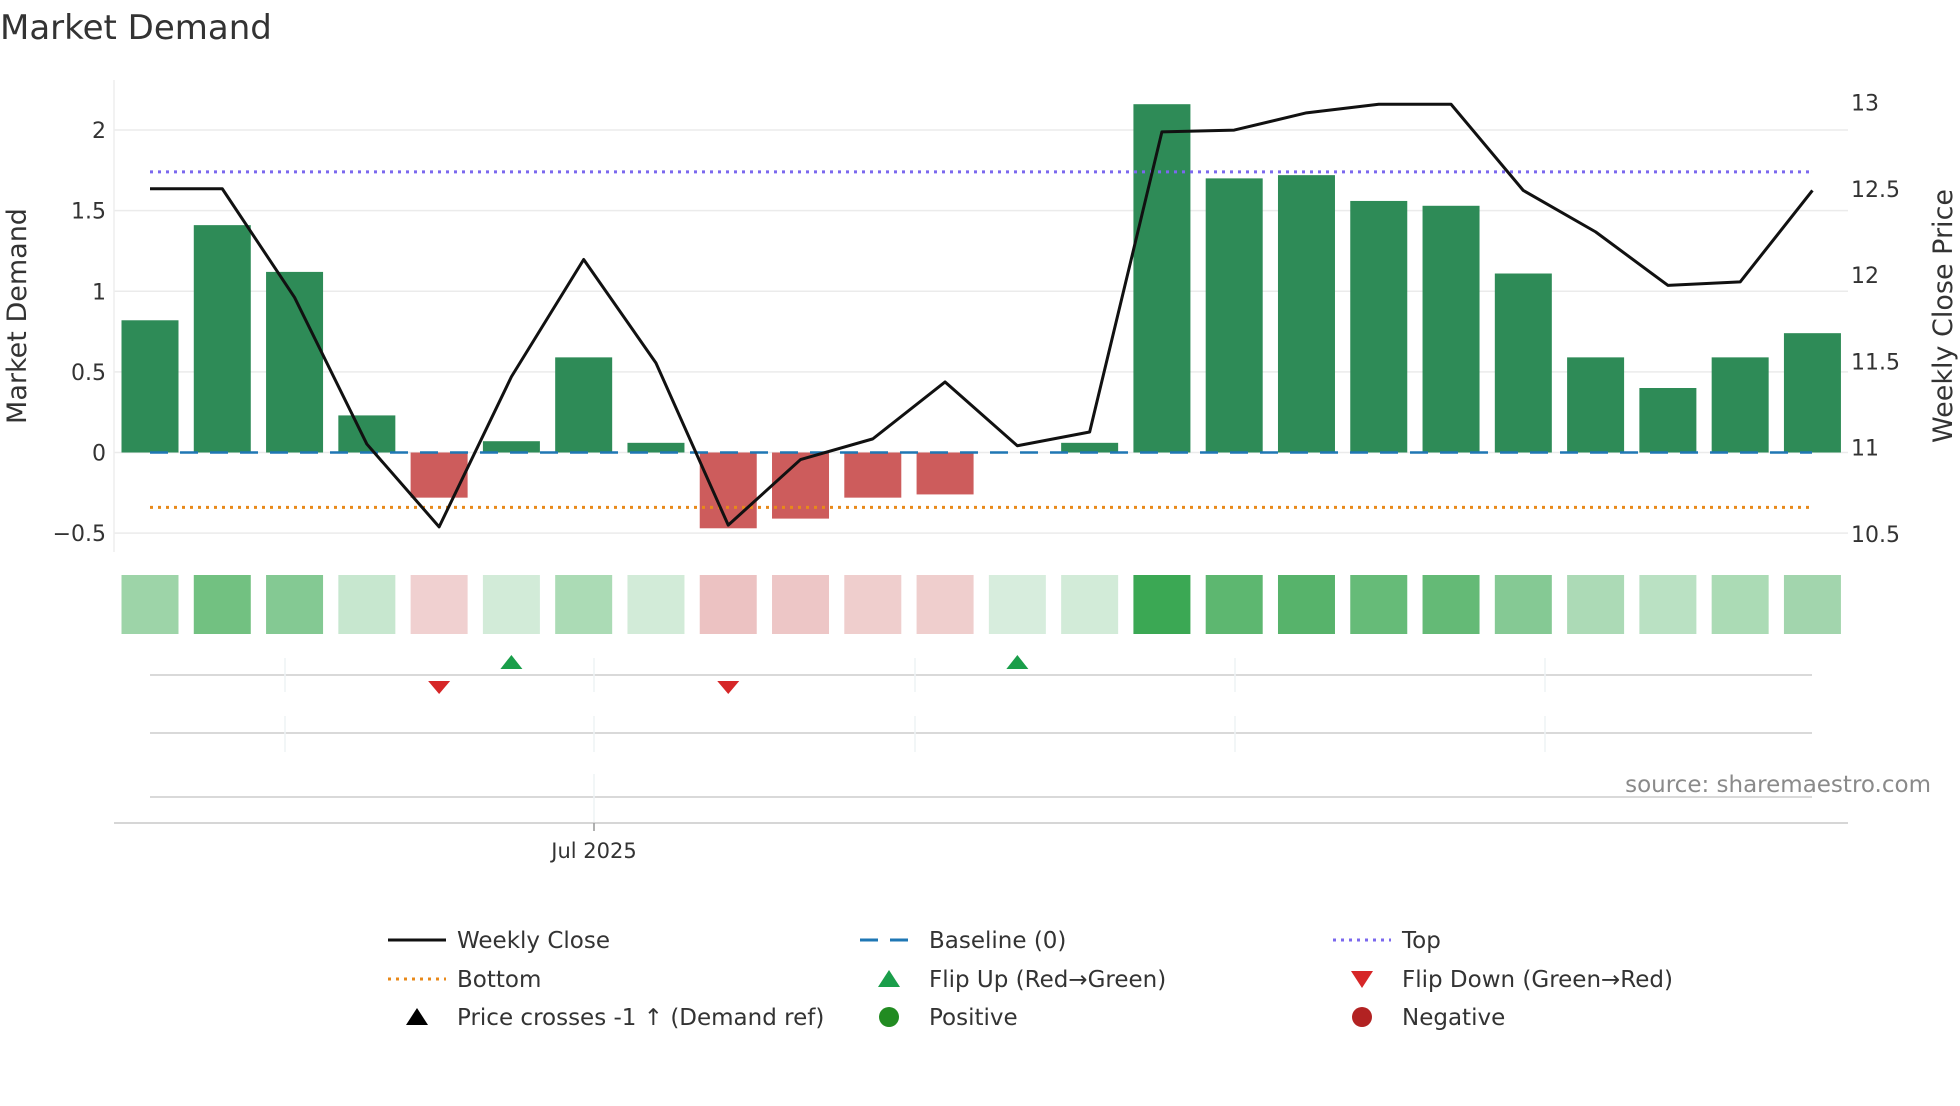  What do you see at coordinates (1875, 190) in the screenshot?
I see `y2-tick-label: 12.5` at bounding box center [1875, 190].